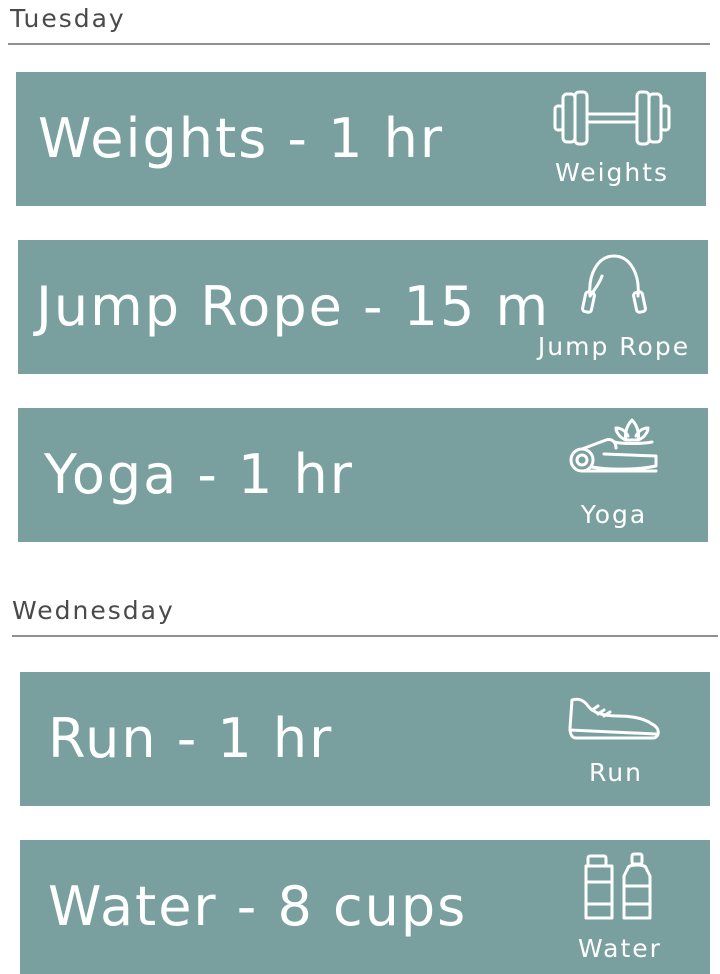 This screenshot has height=974, width=720. Describe the element at coordinates (258, 906) in the screenshot. I see `activity-title: Water - 8 cups` at that location.